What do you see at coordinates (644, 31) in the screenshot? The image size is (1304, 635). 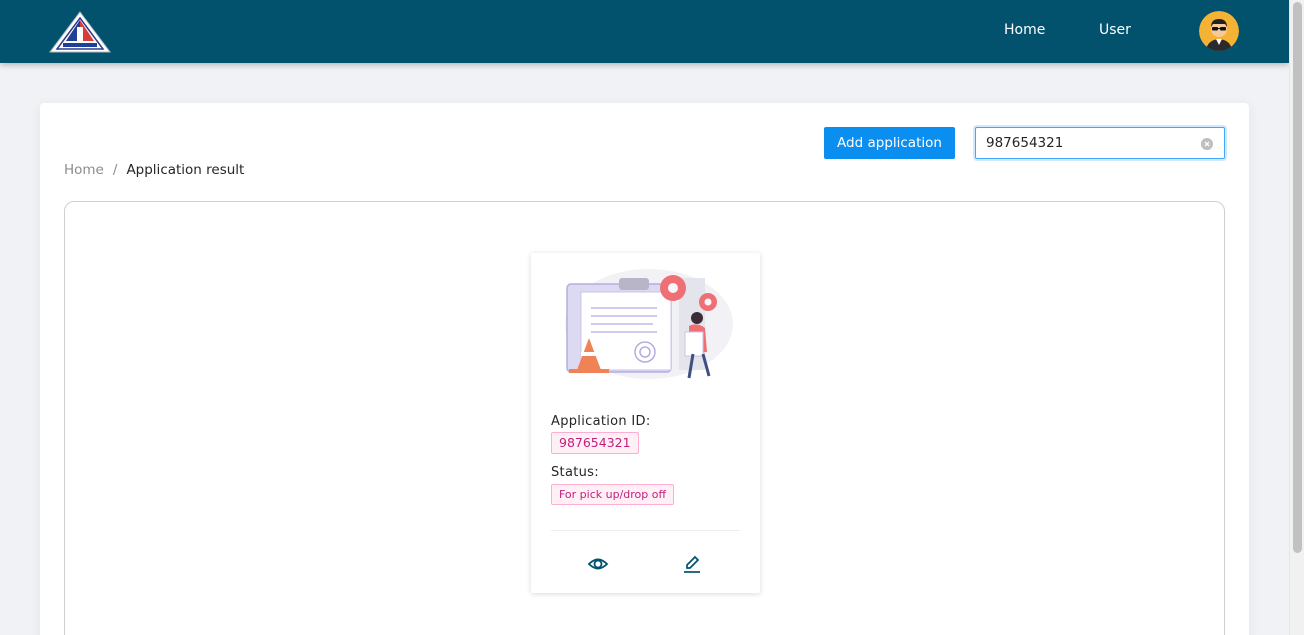 I see `top-navbar: Home User` at bounding box center [644, 31].